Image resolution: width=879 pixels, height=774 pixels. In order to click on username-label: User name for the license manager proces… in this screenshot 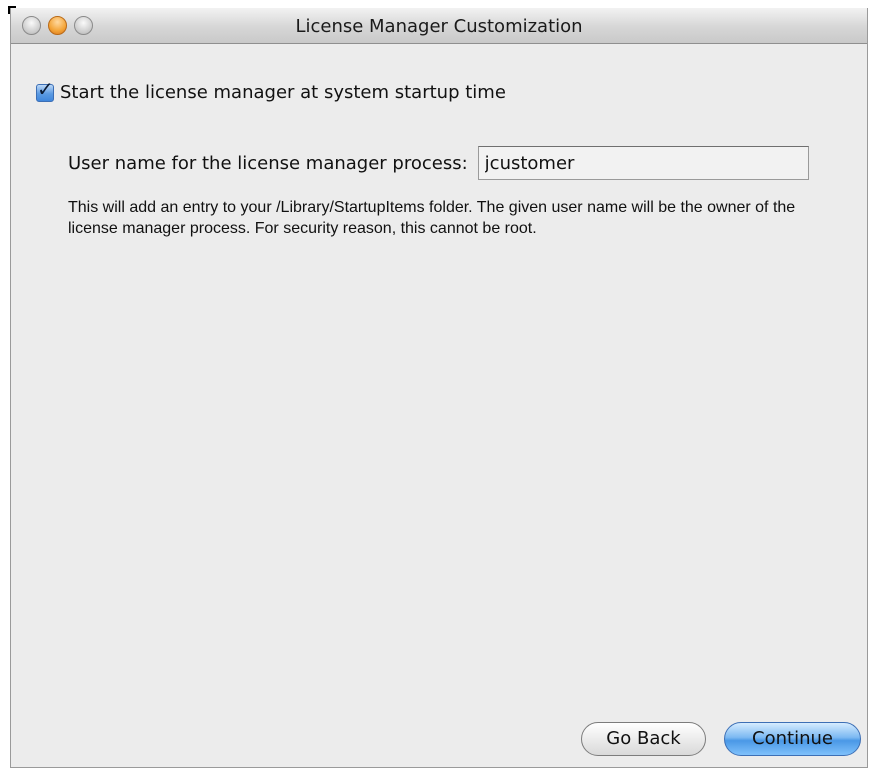, I will do `click(268, 163)`.